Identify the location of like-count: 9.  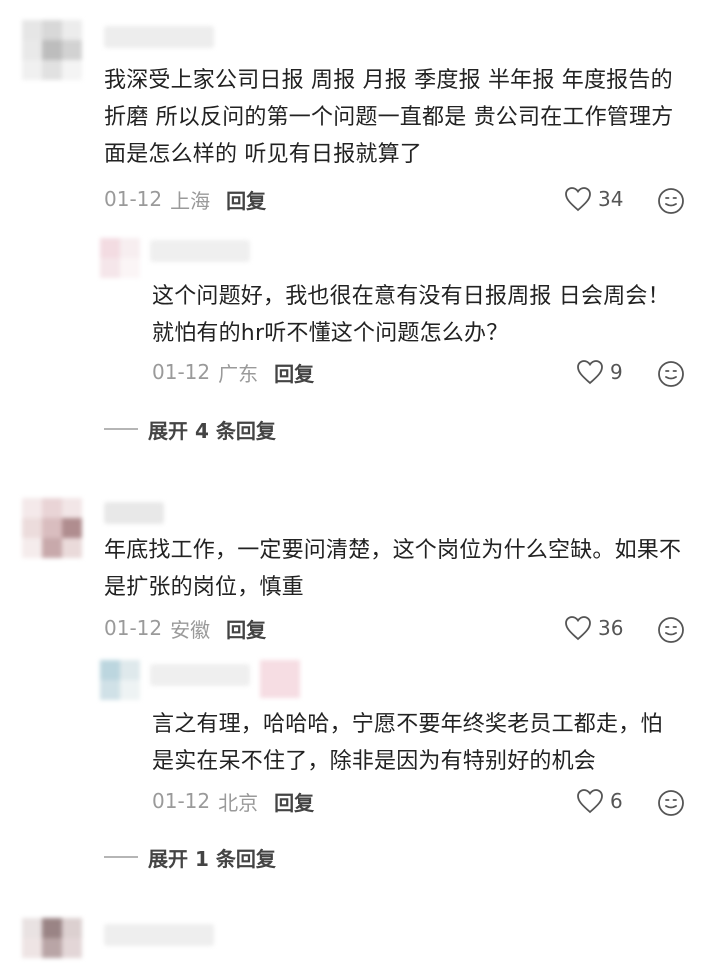
(616, 372).